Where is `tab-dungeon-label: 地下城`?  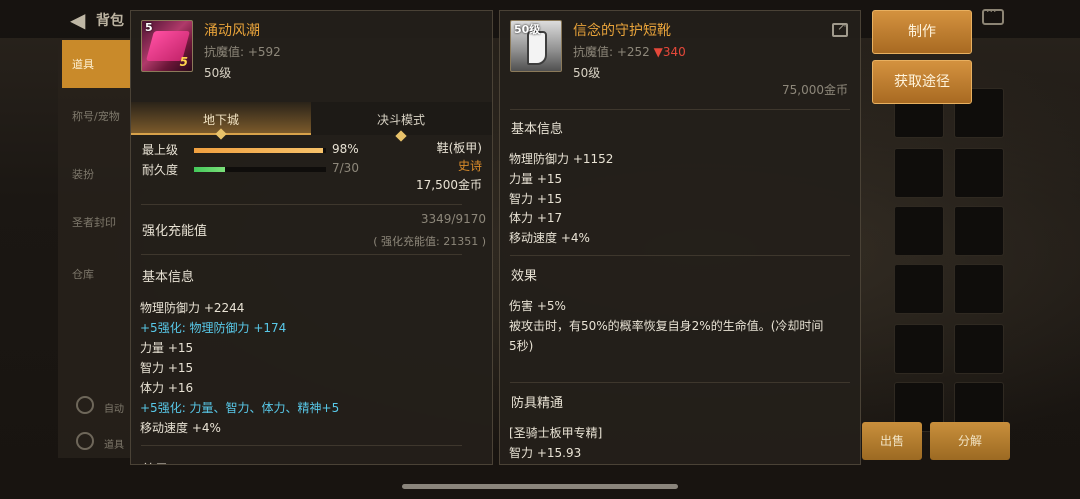 tab-dungeon-label: 地下城 is located at coordinates (220, 120).